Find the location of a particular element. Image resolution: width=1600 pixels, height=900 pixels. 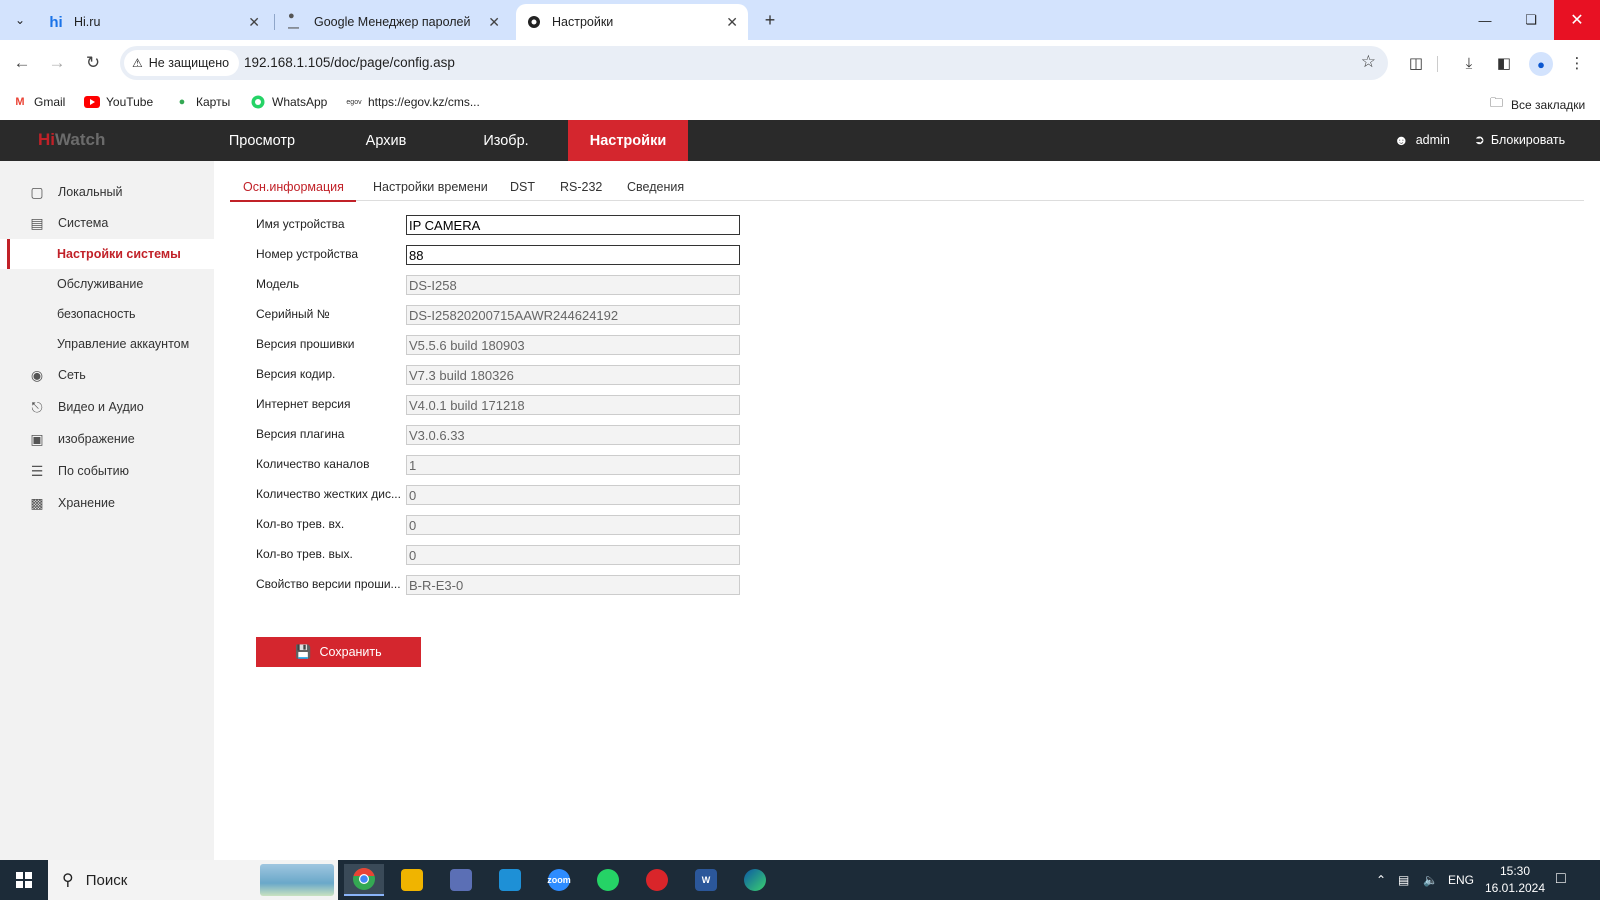

field-label: Интернет версия is located at coordinates (303, 404).